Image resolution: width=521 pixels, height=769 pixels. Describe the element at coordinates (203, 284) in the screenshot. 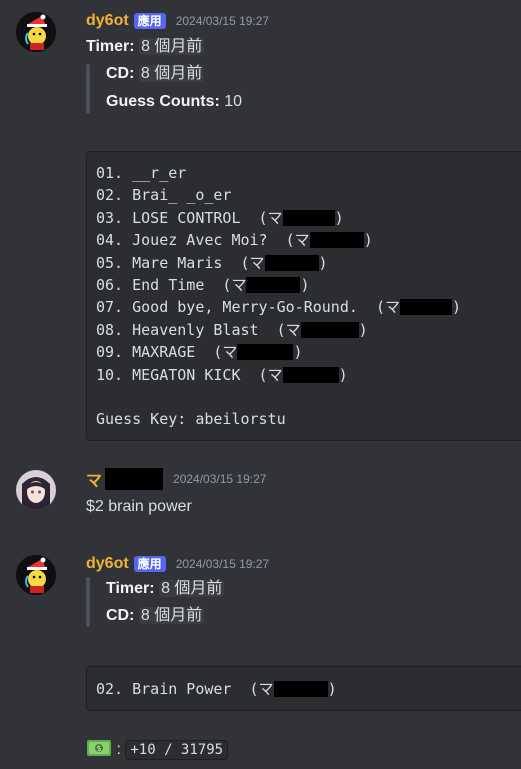

I see `code-line: 06. End Time (マ)` at that location.